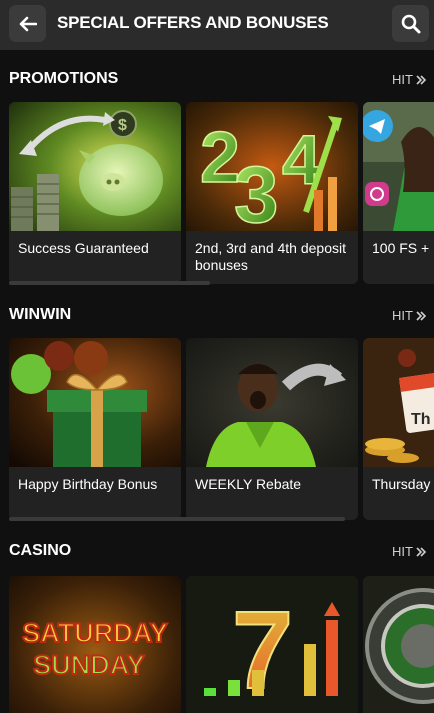  Describe the element at coordinates (403, 248) in the screenshot. I see `card-label: 100 FS + bets for s` at that location.